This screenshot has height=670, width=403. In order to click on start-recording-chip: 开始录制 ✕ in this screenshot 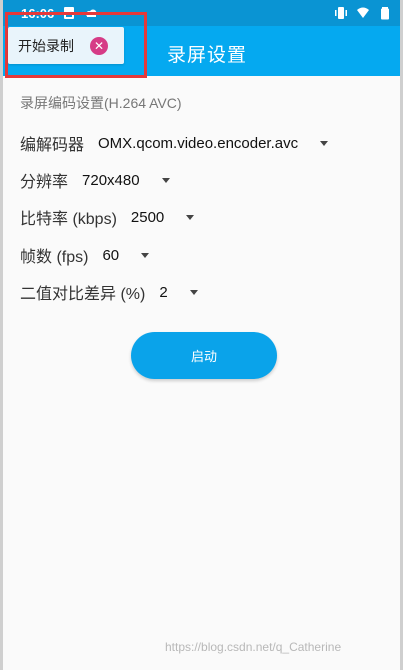, I will do `click(66, 45)`.